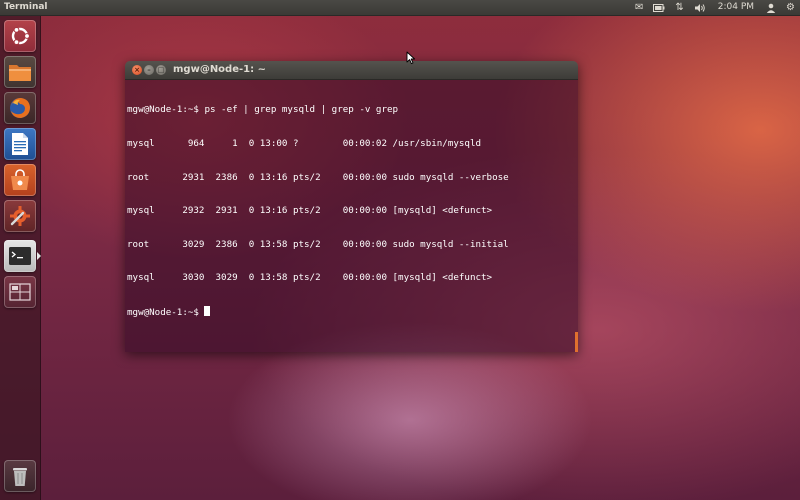 This screenshot has width=800, height=500. I want to click on firefox-icon, so click(20, 108).